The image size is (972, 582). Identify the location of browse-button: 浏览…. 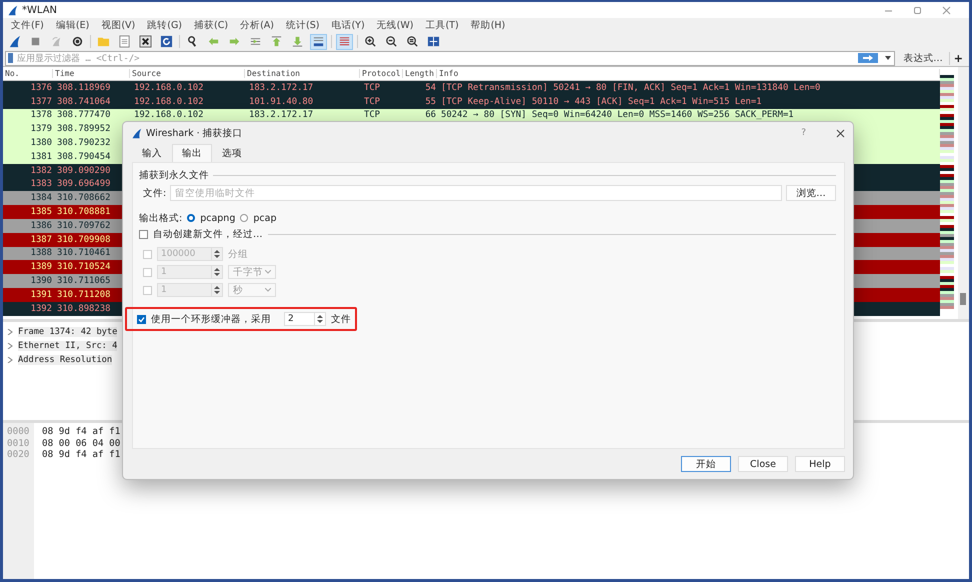
(811, 193).